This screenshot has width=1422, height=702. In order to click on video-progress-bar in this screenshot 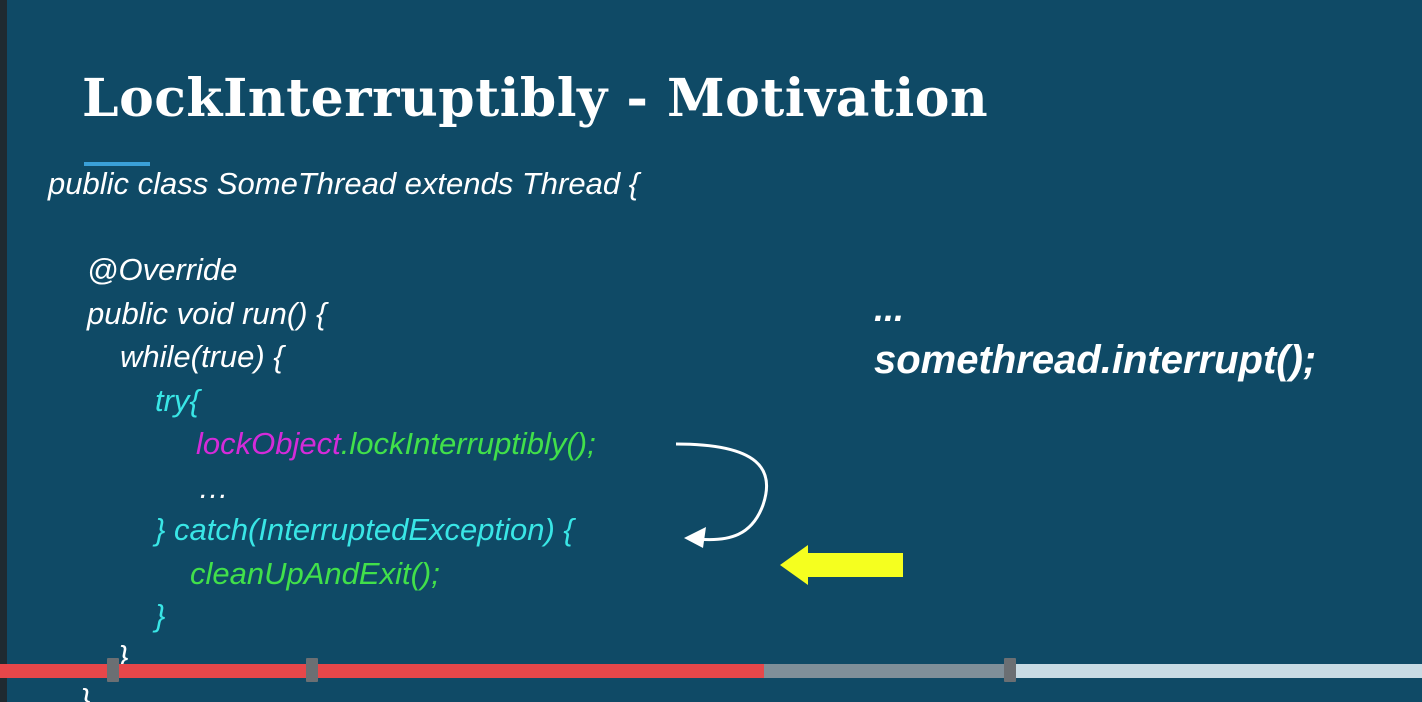, I will do `click(711, 670)`.